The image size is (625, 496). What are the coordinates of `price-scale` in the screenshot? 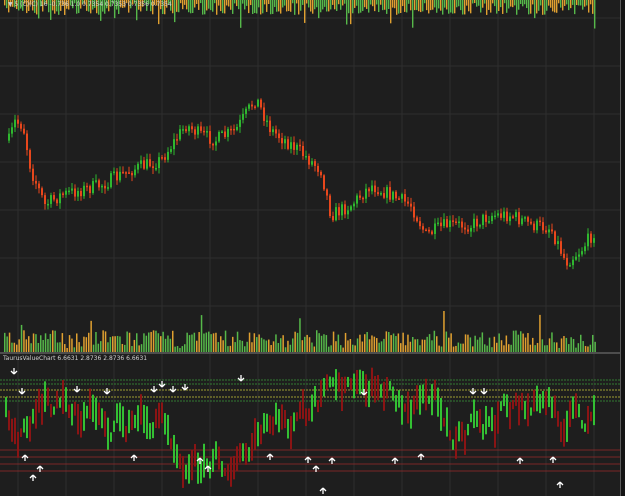 It's located at (622, 248).